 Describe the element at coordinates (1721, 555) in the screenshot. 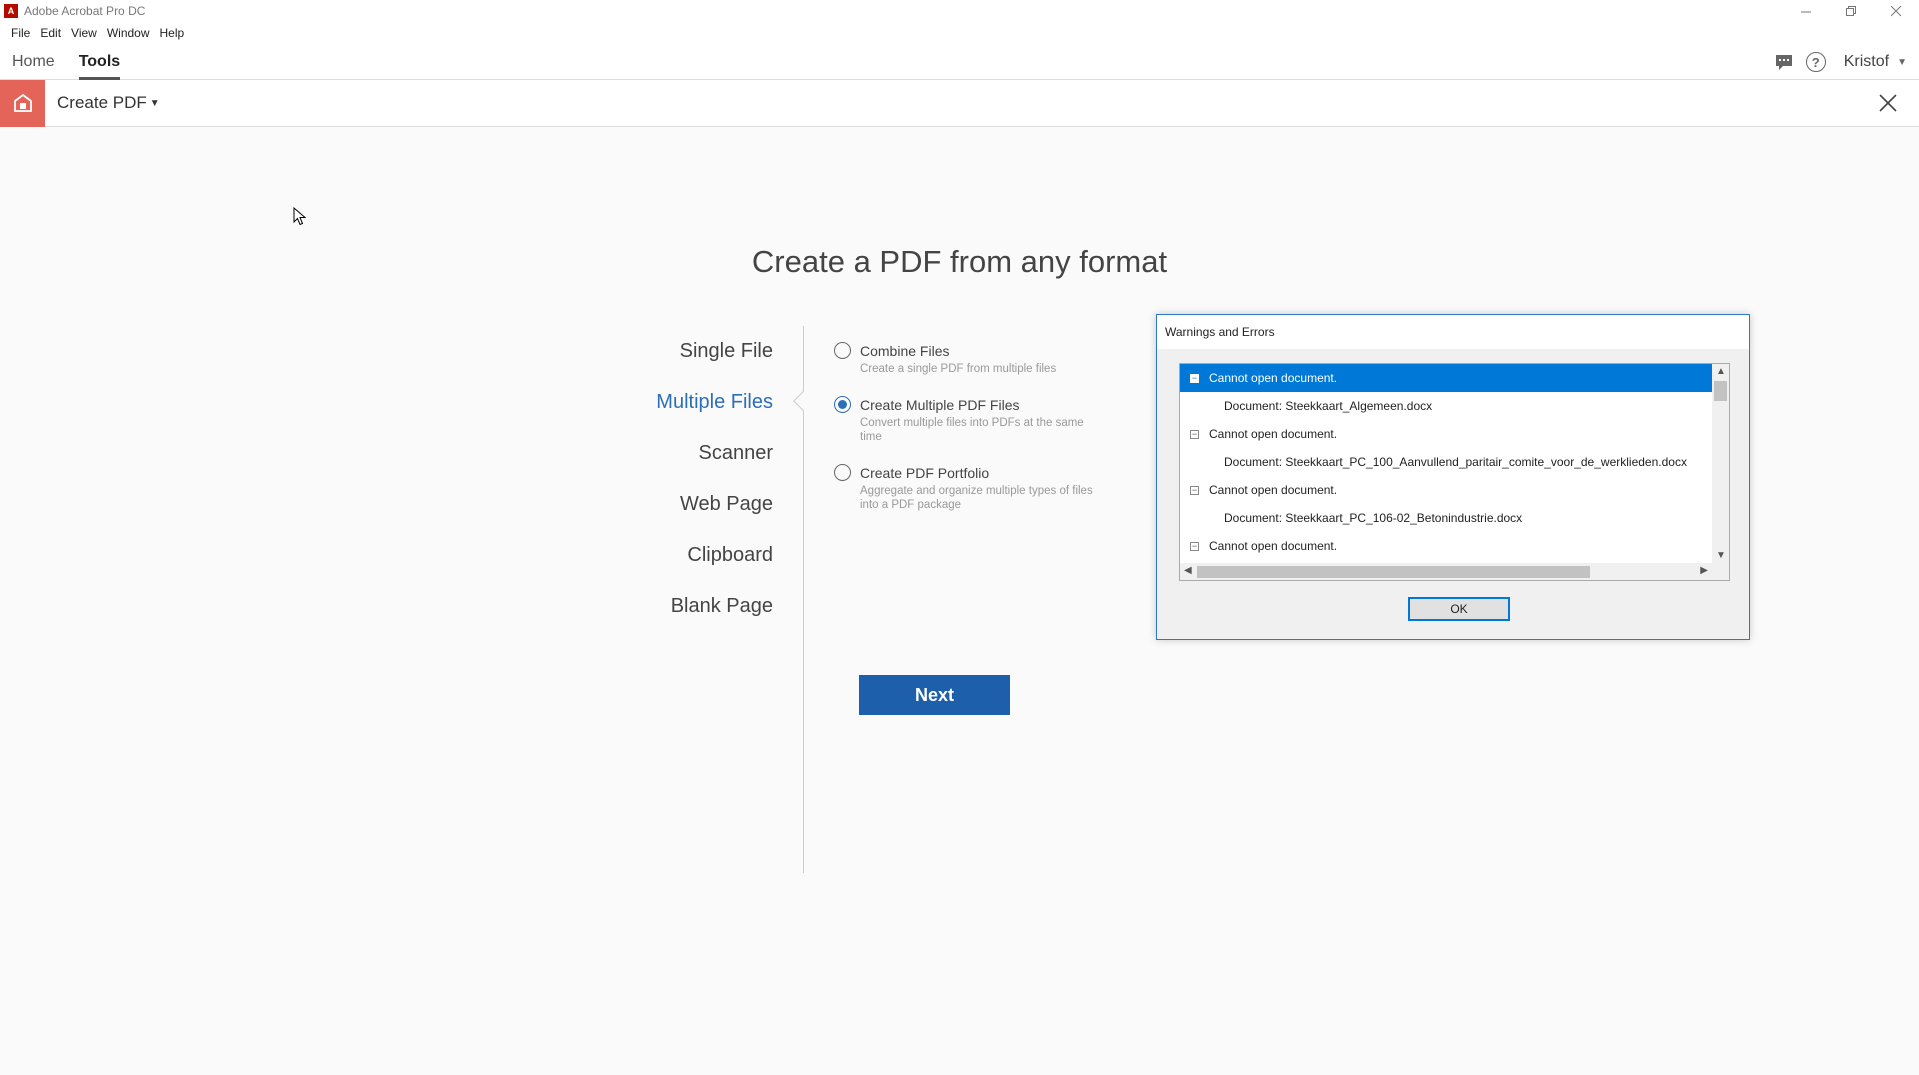

I see `scroll-down-icon: ▼` at that location.